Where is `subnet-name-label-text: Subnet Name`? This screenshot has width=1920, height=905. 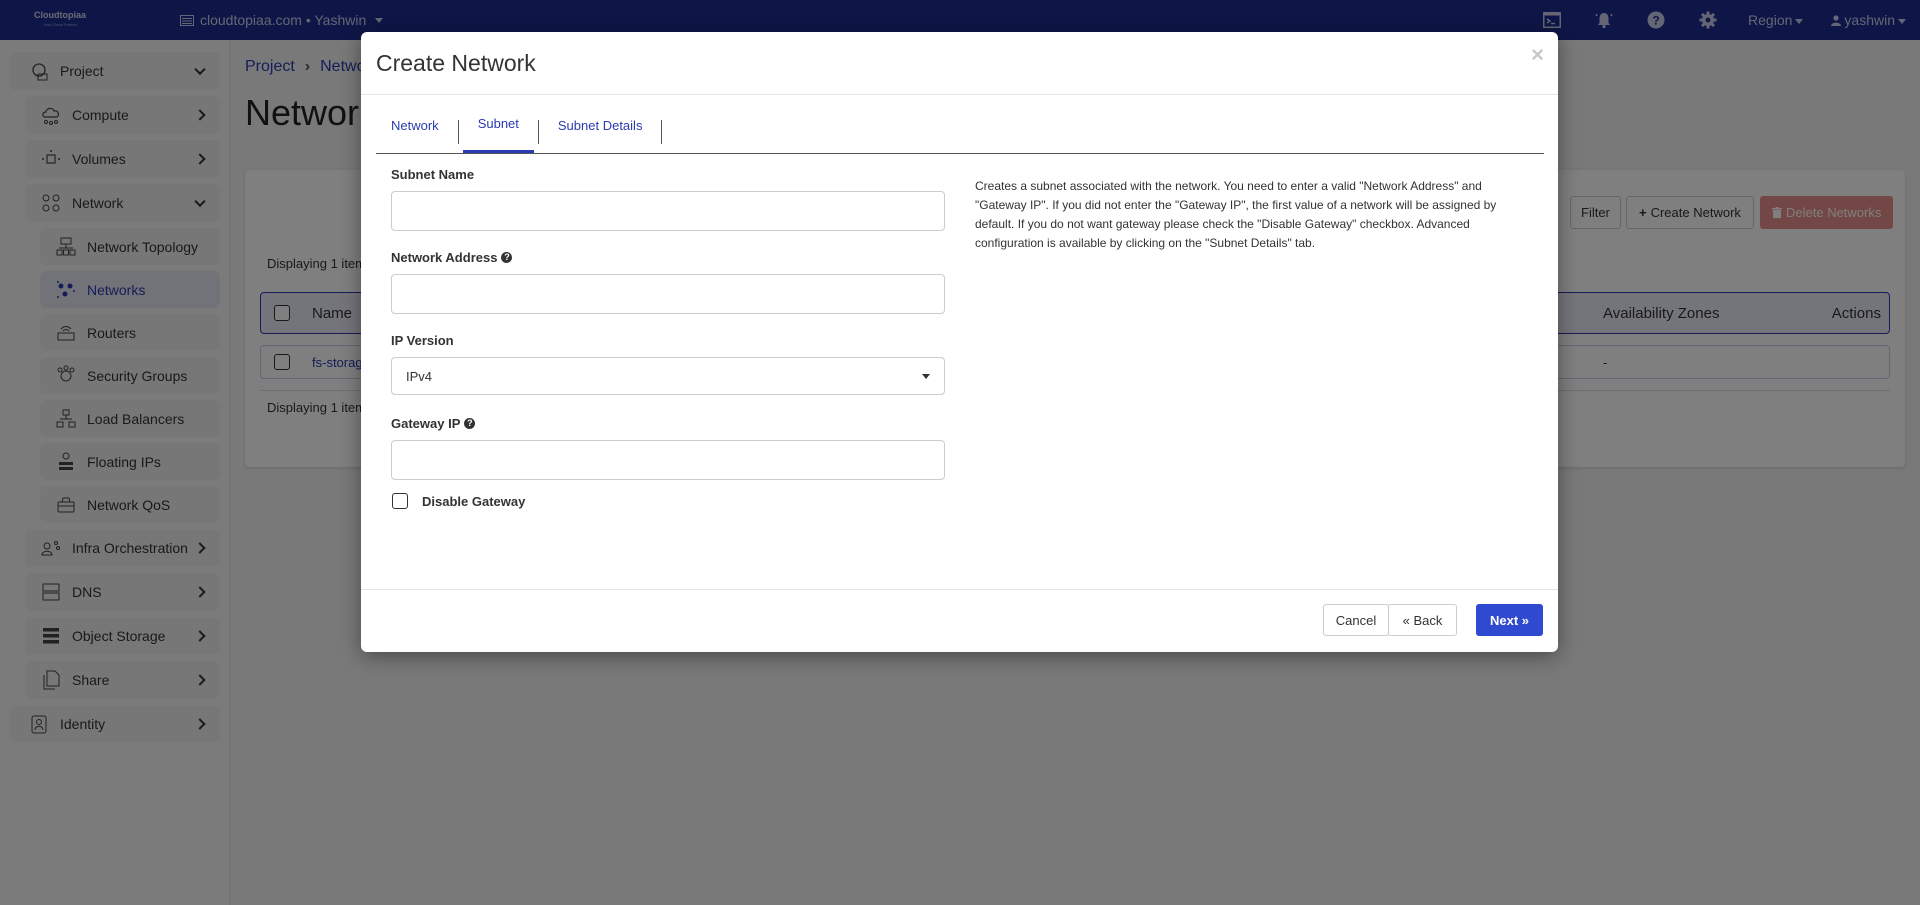 subnet-name-label-text: Subnet Name is located at coordinates (433, 174).